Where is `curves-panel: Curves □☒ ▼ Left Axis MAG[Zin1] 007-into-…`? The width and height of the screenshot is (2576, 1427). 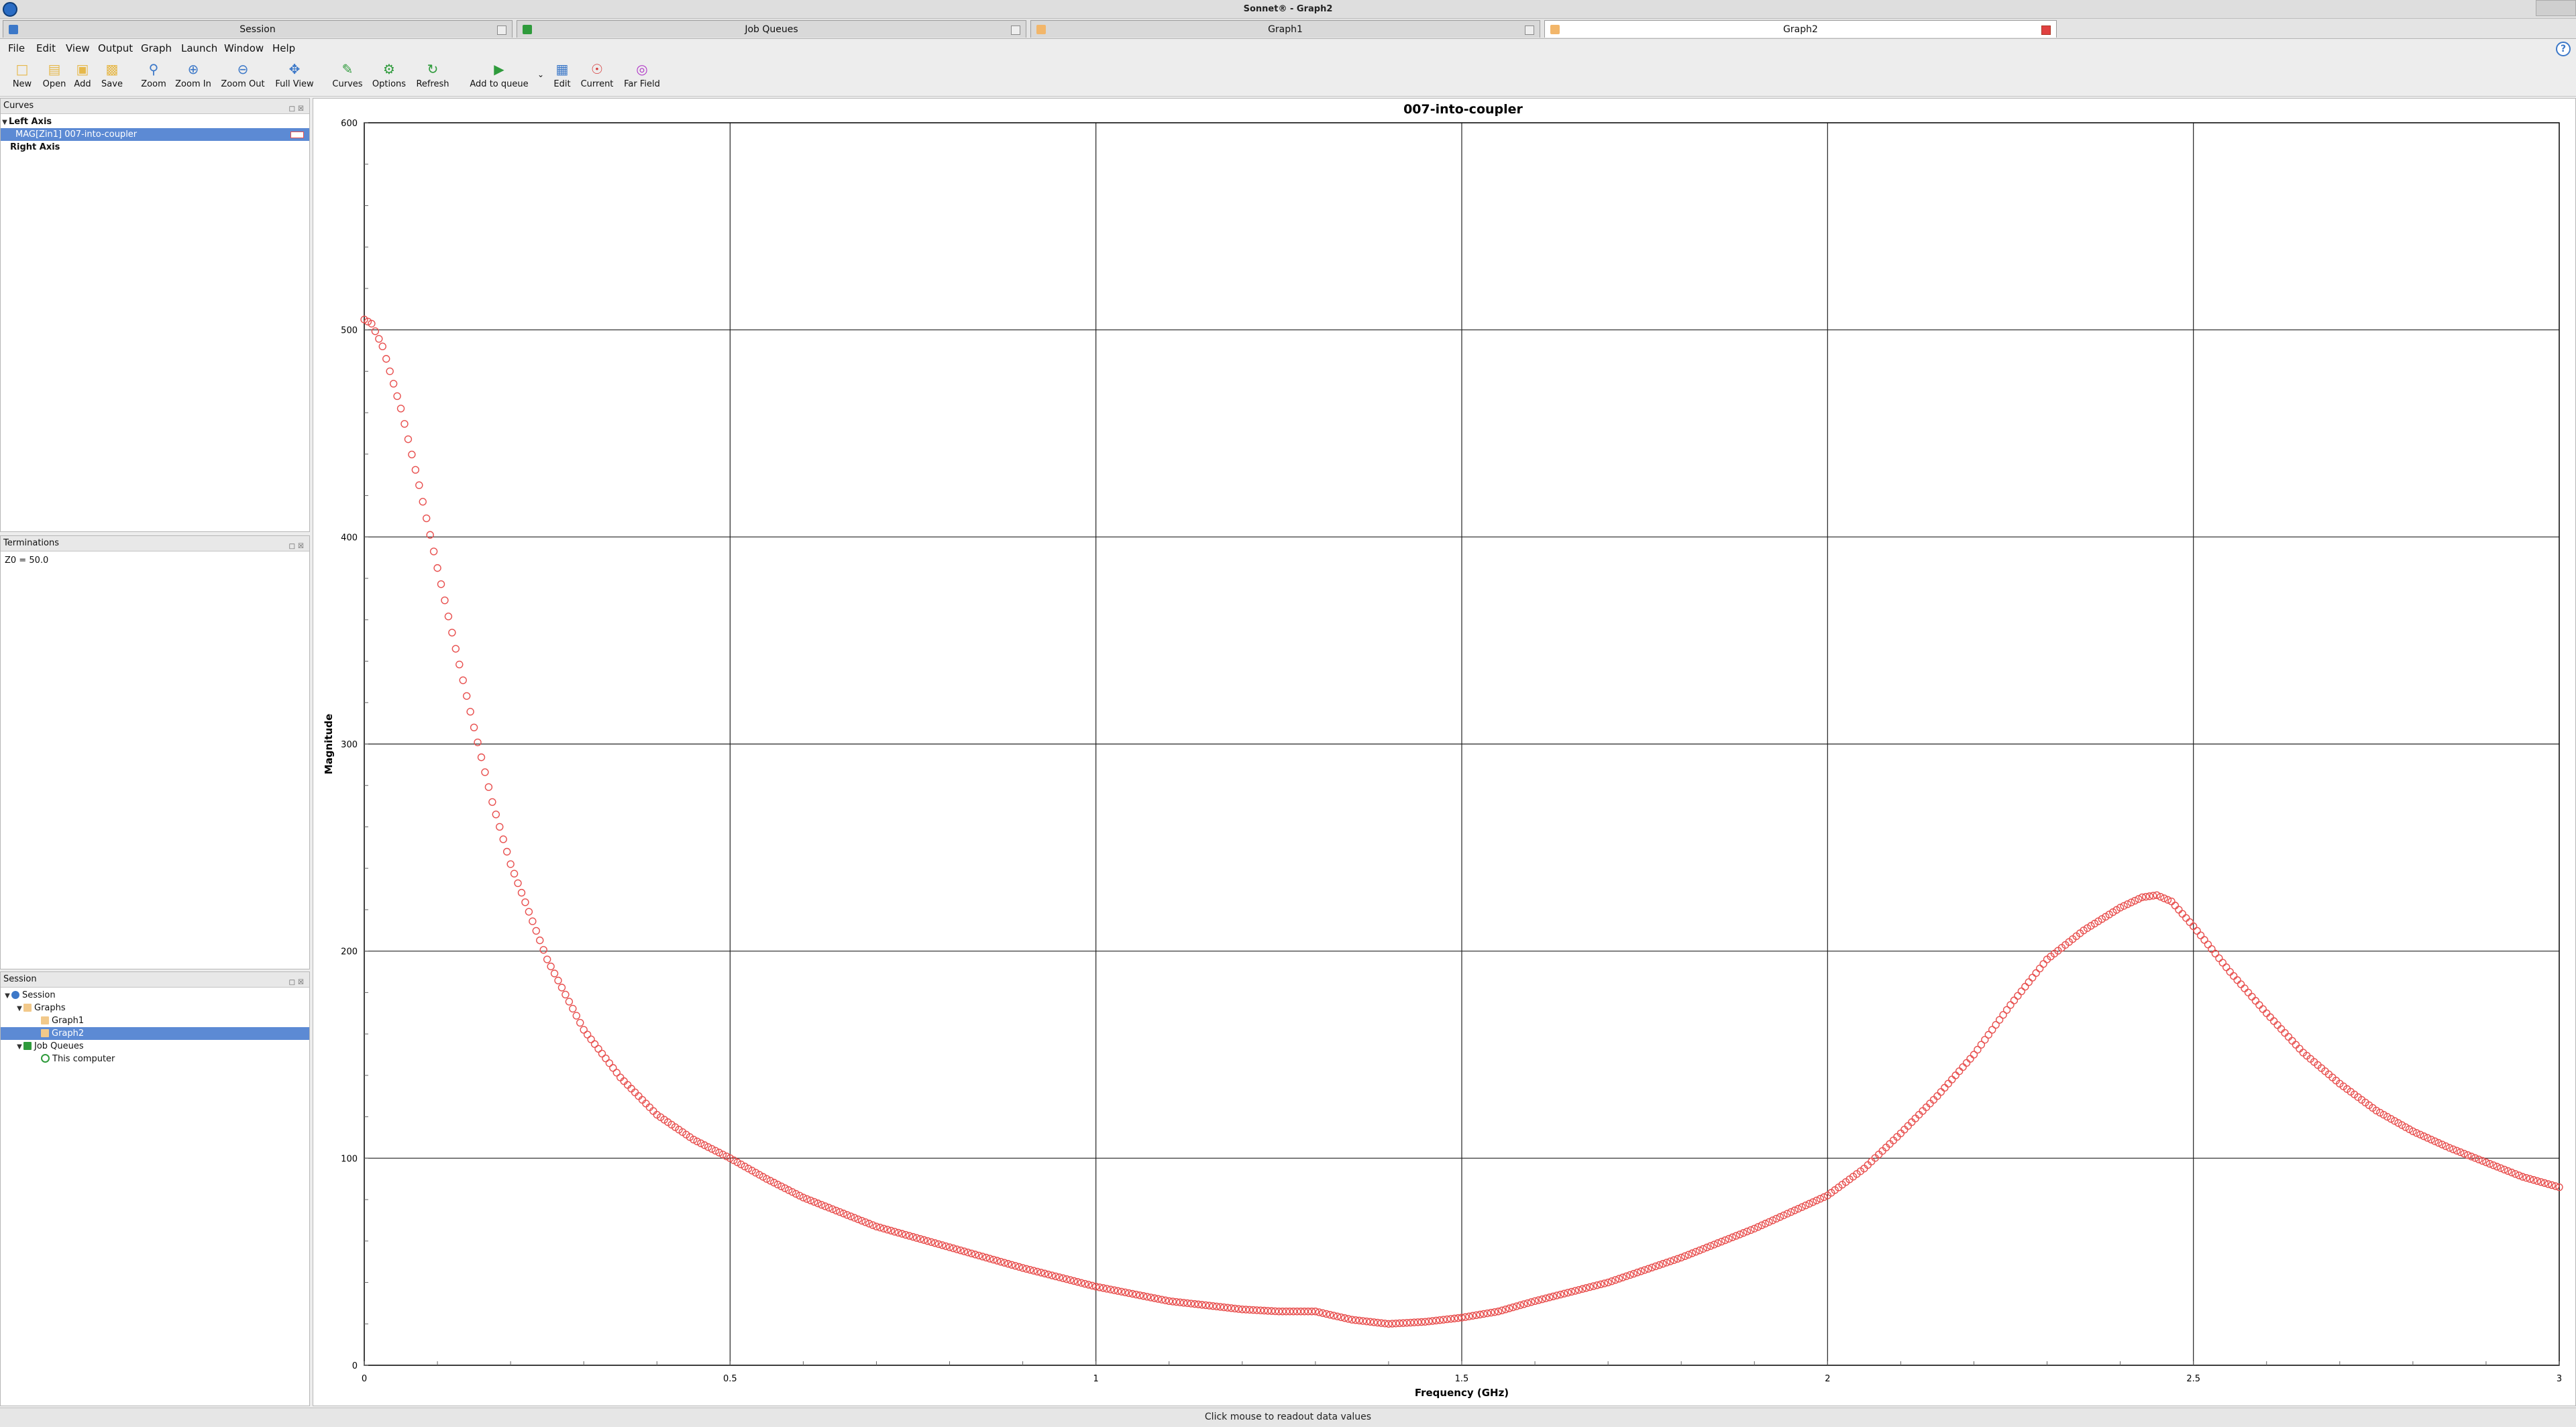
curves-panel: Curves □☒ ▼ Left Axis MAG[Zin1] 007-into-… is located at coordinates (155, 315).